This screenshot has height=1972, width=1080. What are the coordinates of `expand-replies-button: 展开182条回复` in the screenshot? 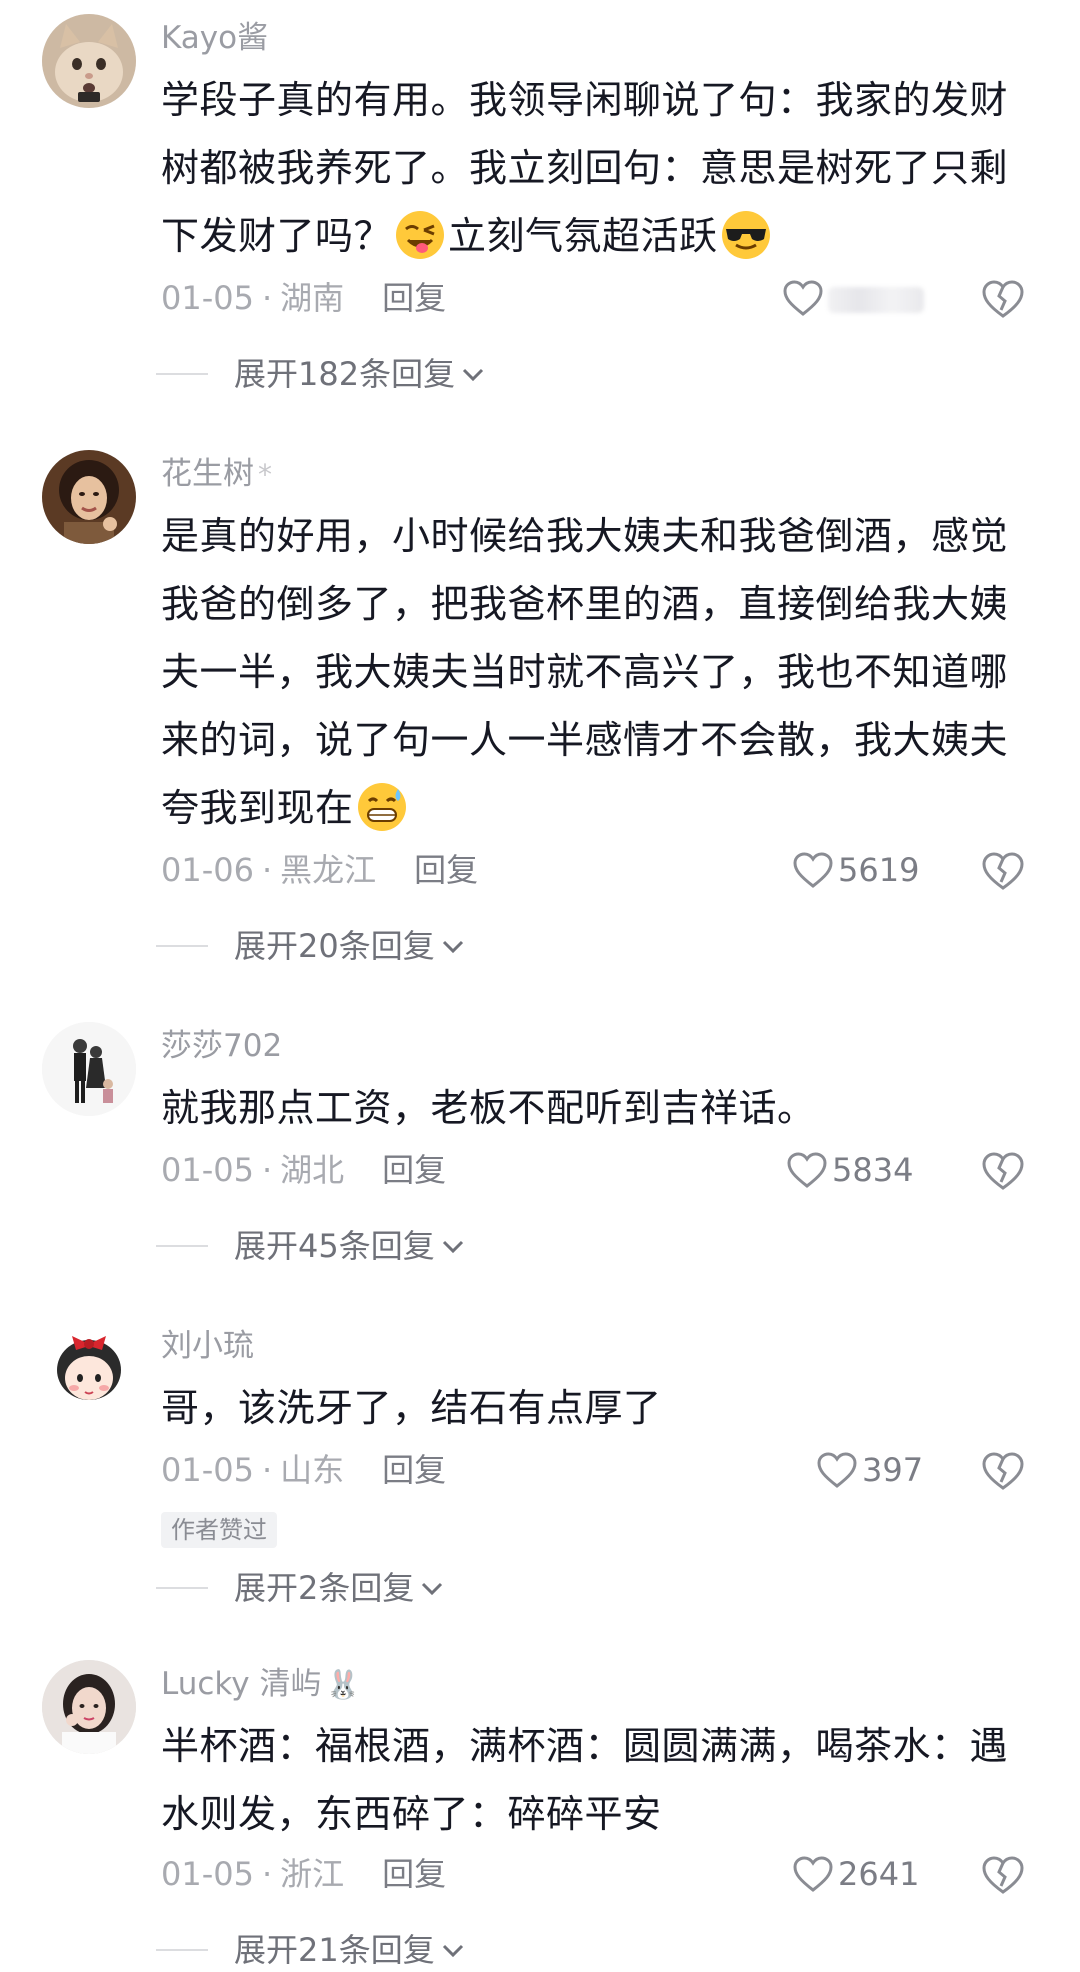 It's located at (320, 374).